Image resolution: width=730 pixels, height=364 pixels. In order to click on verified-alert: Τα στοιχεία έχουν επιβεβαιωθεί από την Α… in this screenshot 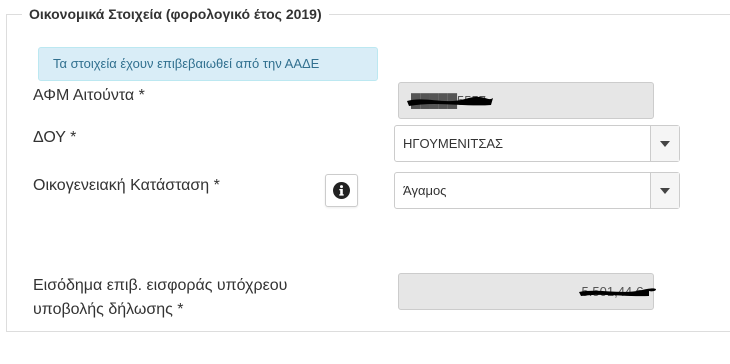, I will do `click(208, 64)`.